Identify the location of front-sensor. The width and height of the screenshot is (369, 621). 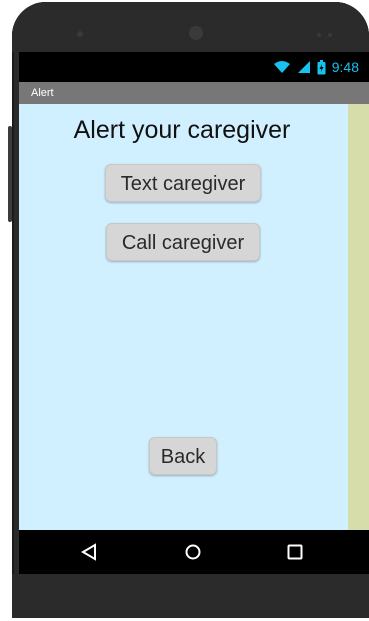
(80, 34).